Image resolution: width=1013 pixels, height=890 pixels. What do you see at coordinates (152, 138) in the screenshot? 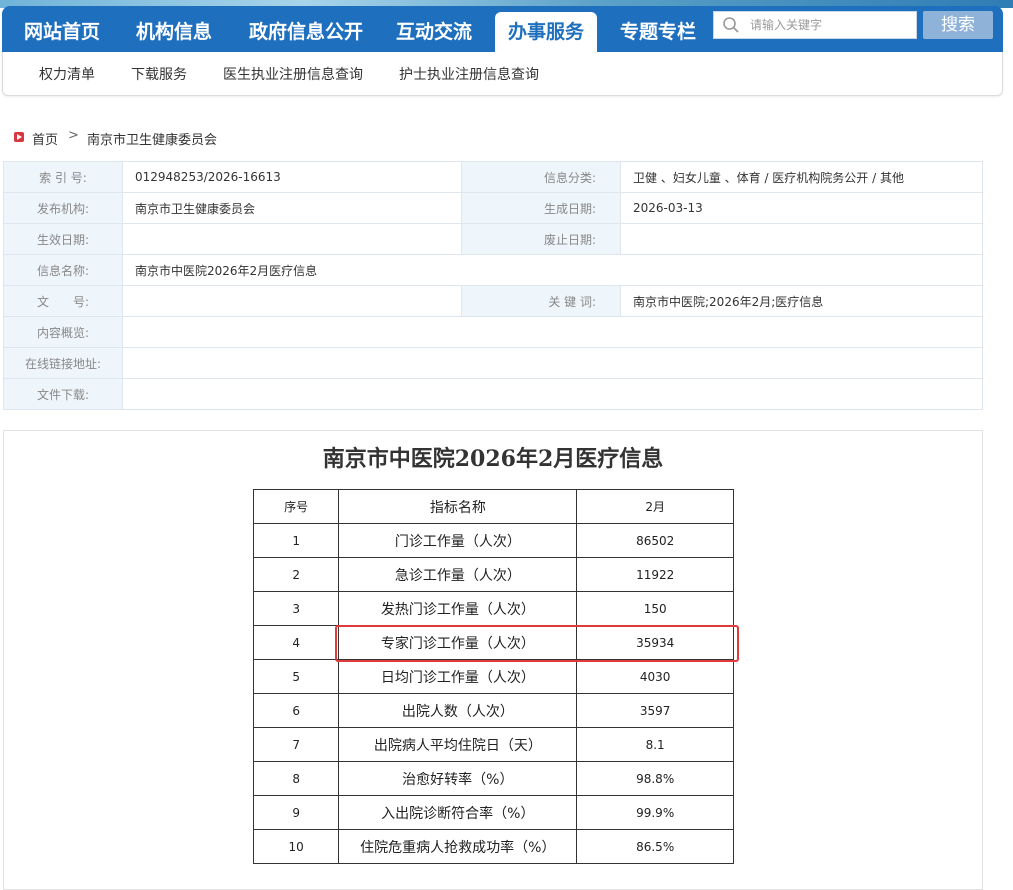
I see `breadcrumb-current: 南京市卫生健康委员会` at bounding box center [152, 138].